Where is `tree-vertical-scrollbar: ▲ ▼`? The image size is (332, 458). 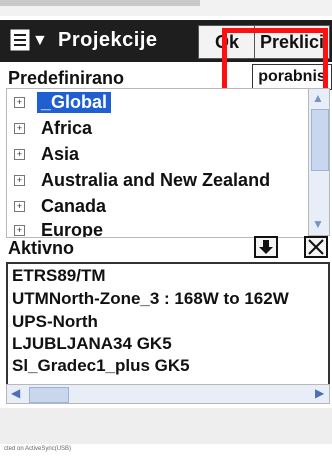
tree-vertical-scrollbar: ▲ ▼ is located at coordinates (319, 162).